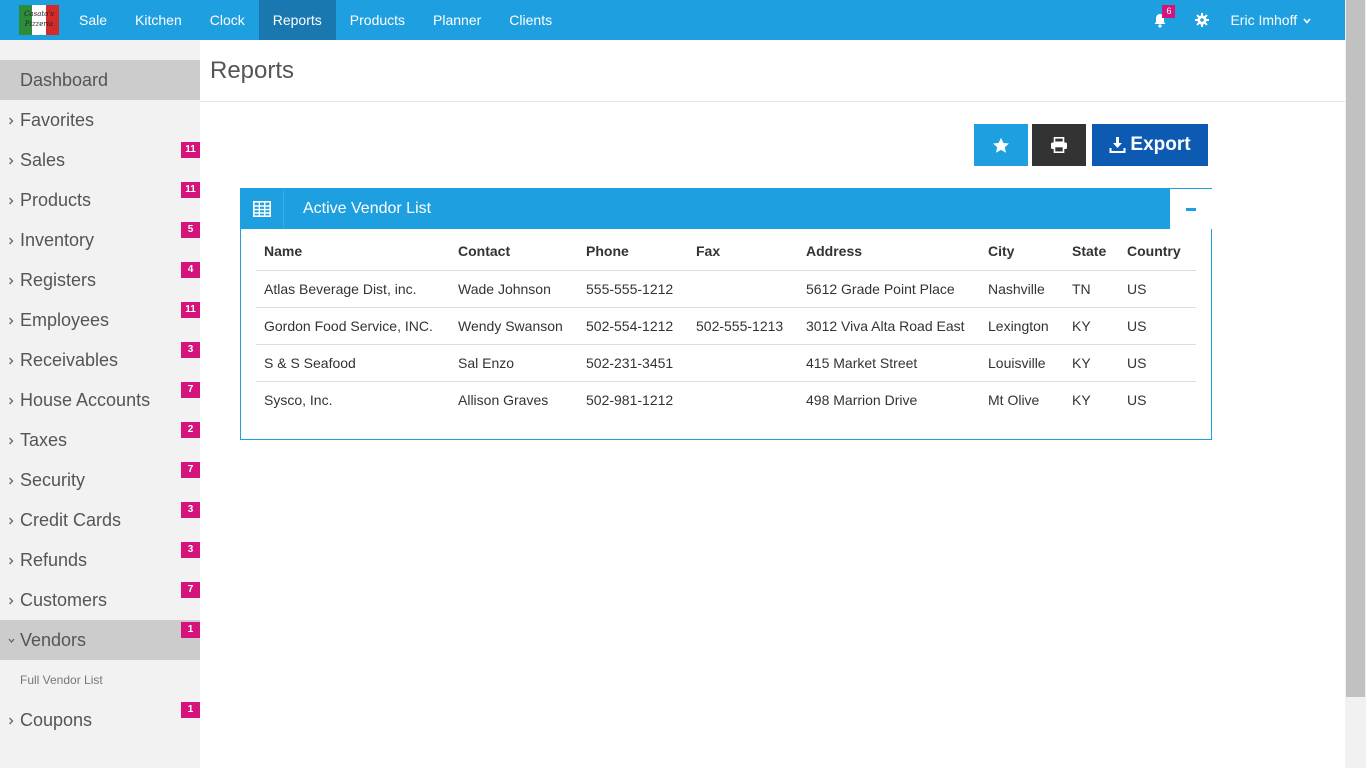 The width and height of the screenshot is (1366, 768). I want to click on column-header-name: Name, so click(353, 252).